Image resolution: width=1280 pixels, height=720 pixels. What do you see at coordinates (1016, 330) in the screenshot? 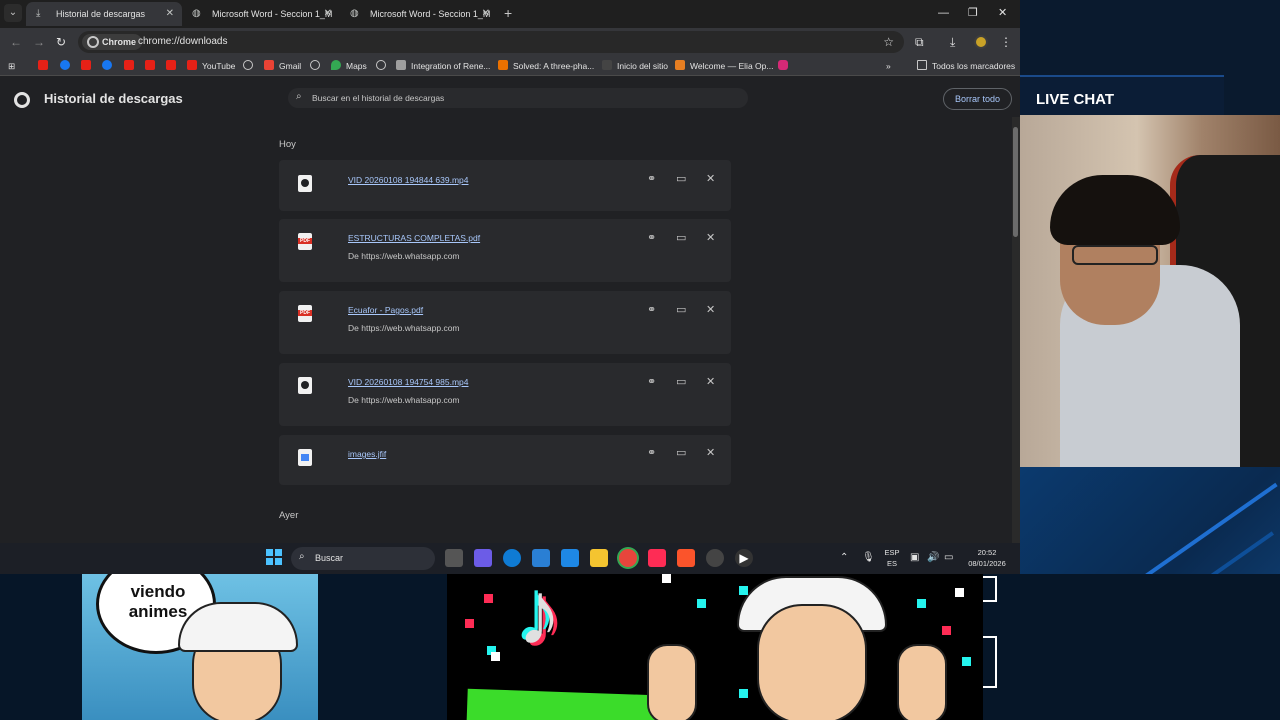
I see `scrollbar` at bounding box center [1016, 330].